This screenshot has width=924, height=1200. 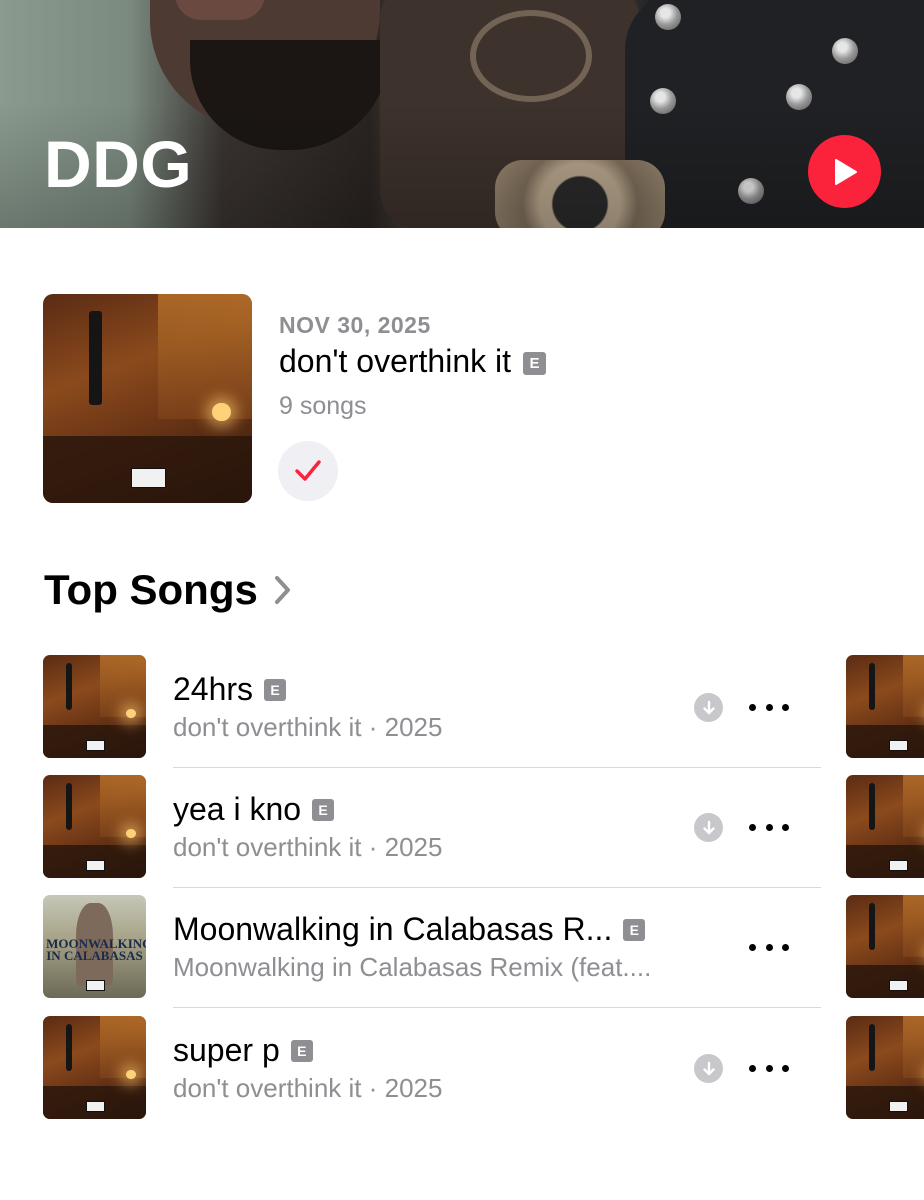 I want to click on song-row: 24hrs E don't overthink it · 2025, so click(x=462, y=715).